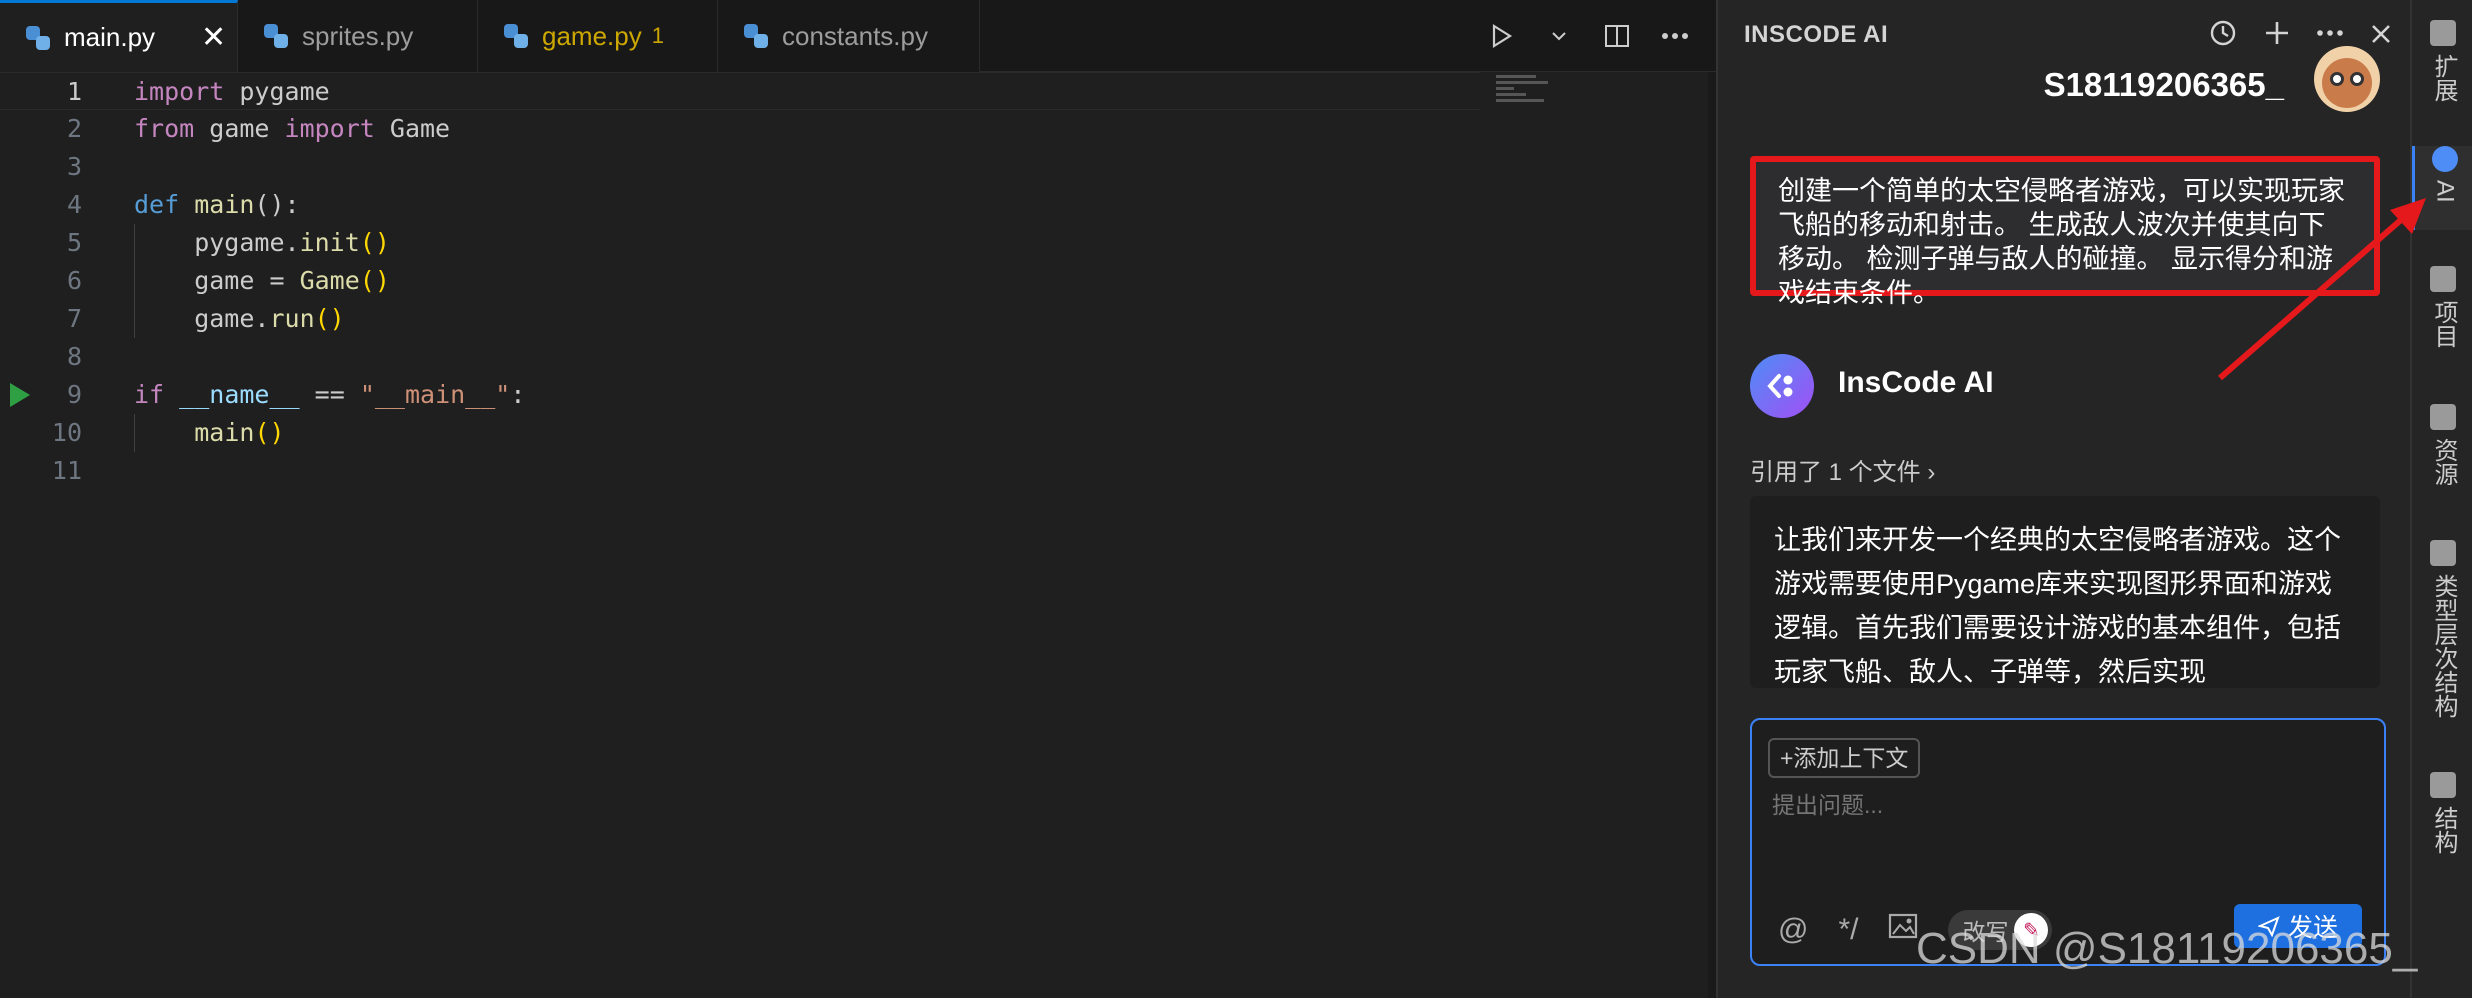  What do you see at coordinates (740, 395) in the screenshot?
I see `code-line: 9 if __name__ == "__main__":` at bounding box center [740, 395].